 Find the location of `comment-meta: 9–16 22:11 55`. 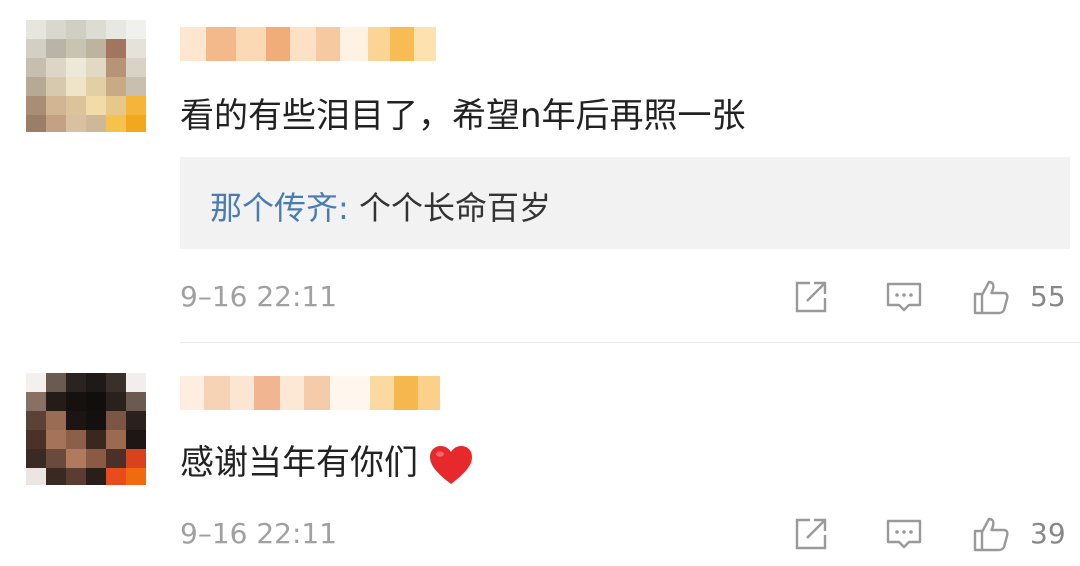

comment-meta: 9–16 22:11 55 is located at coordinates (540, 298).